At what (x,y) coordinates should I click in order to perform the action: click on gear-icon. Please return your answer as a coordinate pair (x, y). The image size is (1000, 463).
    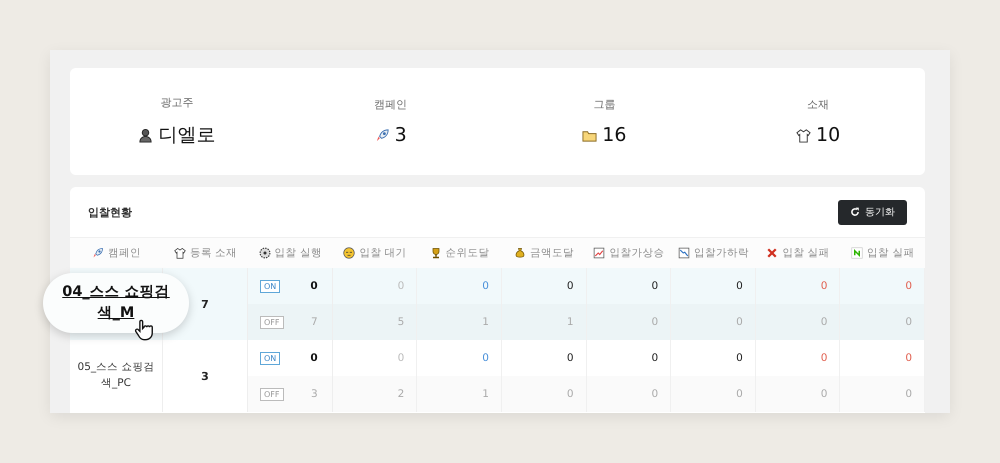
    Looking at the image, I should click on (264, 253).